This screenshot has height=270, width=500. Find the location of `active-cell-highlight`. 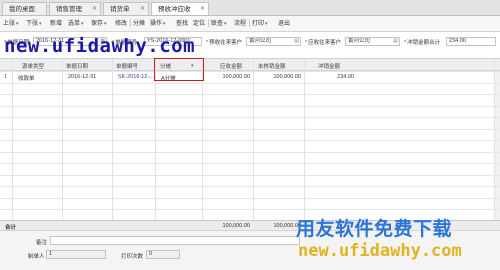

active-cell-highlight is located at coordinates (179, 69).